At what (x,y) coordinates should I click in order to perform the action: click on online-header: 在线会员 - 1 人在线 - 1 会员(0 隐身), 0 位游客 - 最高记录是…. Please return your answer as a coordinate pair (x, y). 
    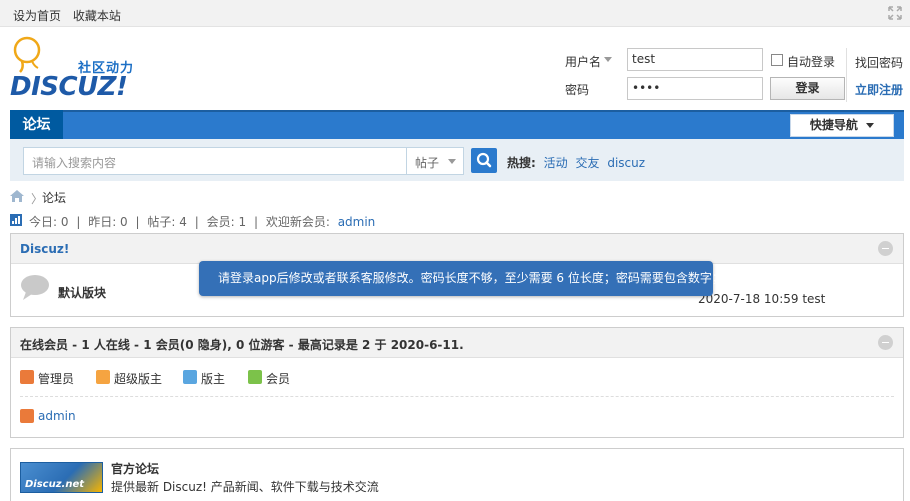
    Looking at the image, I should click on (457, 343).